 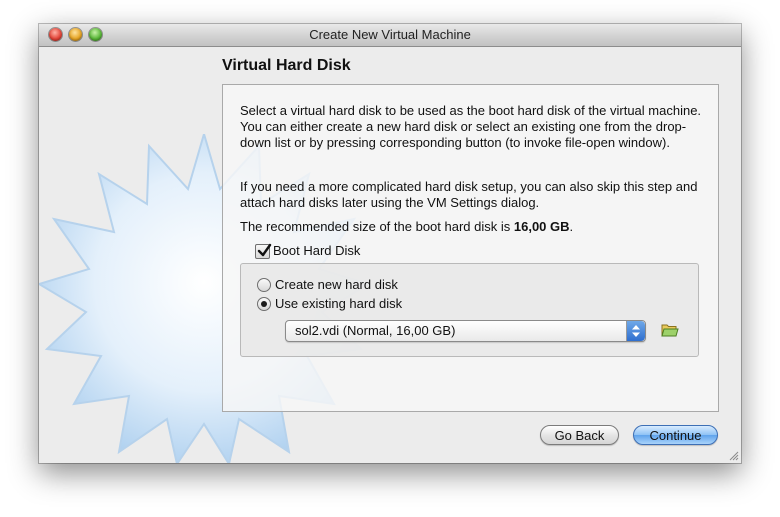 I want to click on hard-disk-select: sol2.vdi (Normal, 16,00 GB), so click(x=465, y=331).